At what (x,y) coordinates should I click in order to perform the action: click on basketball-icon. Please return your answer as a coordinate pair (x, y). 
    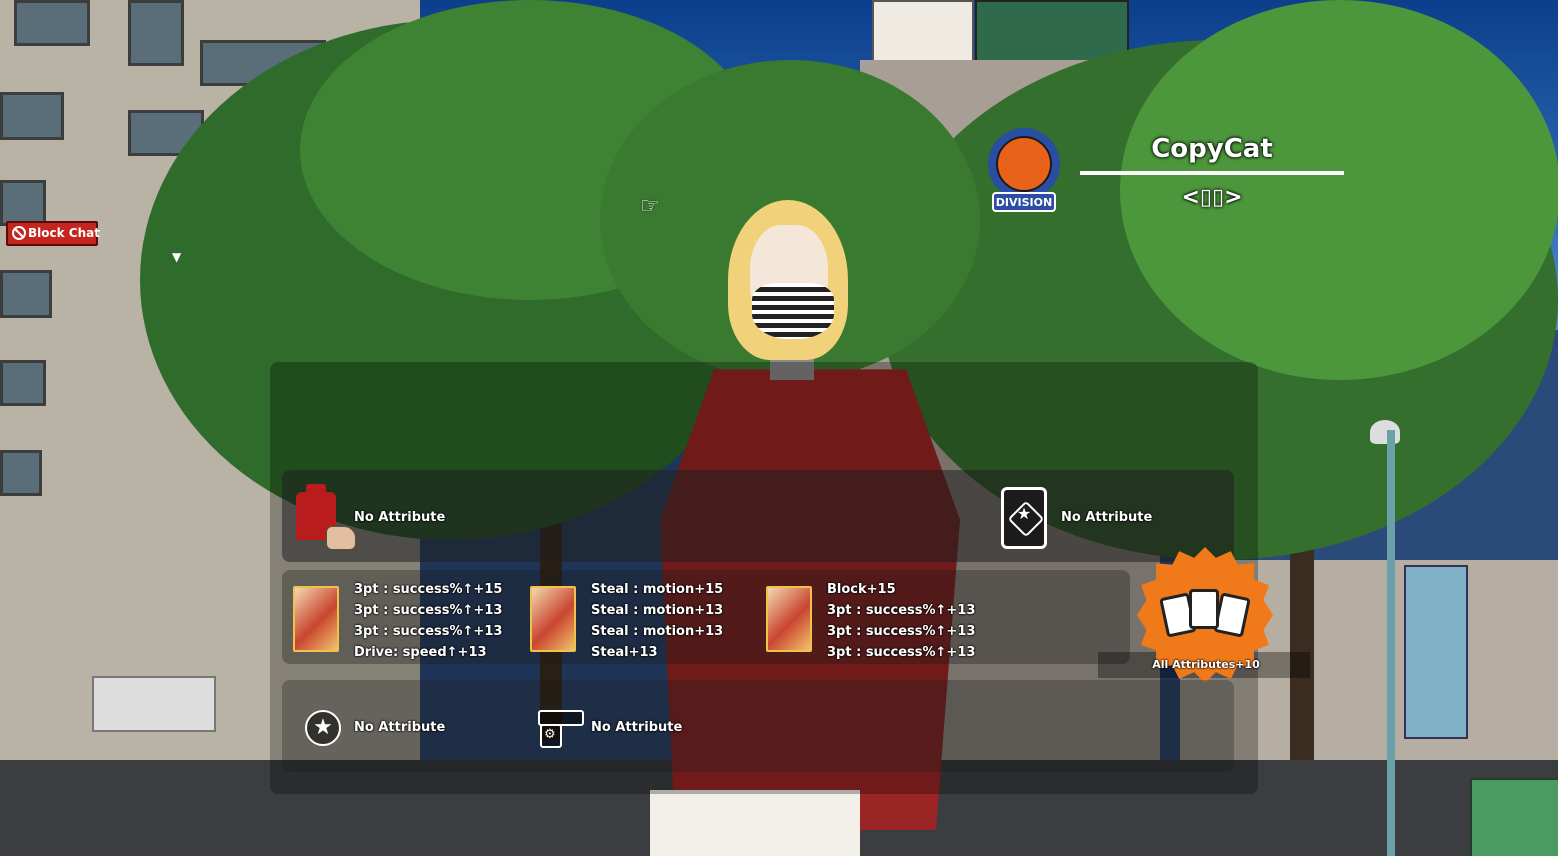
    Looking at the image, I should click on (1024, 164).